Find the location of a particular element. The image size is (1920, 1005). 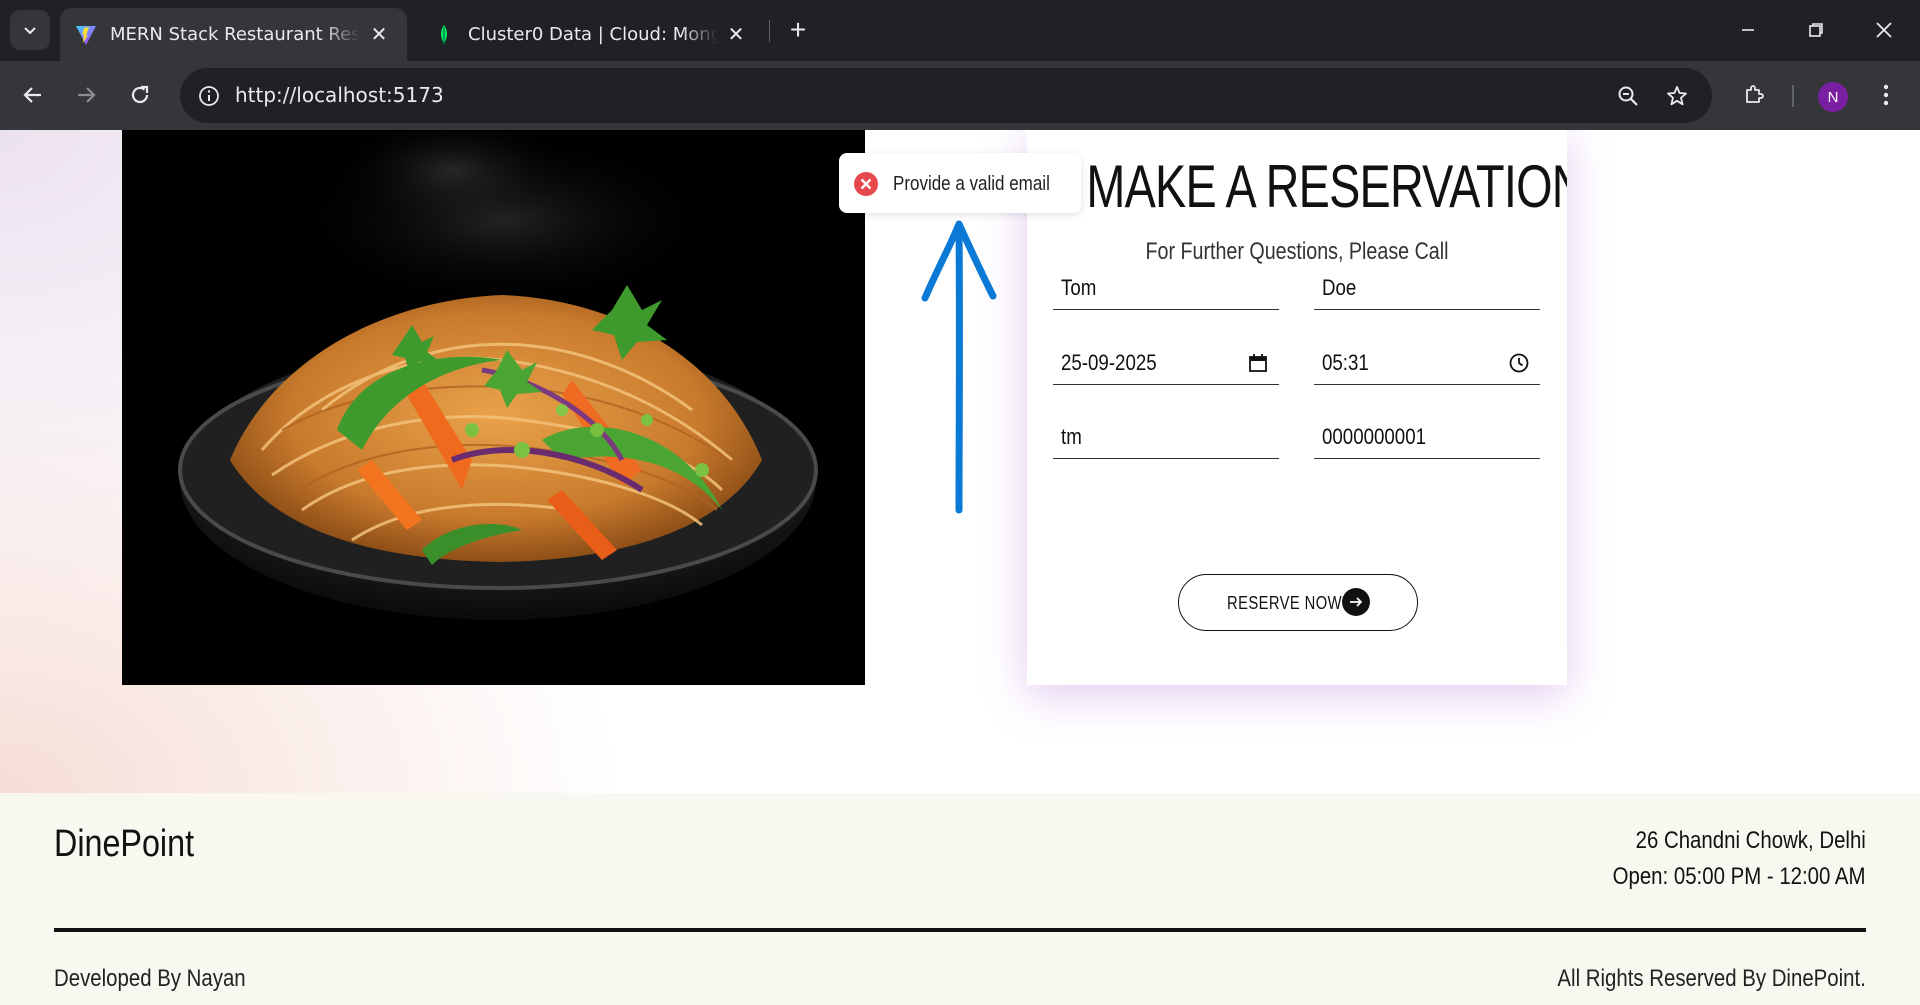

tab-restaurant-reservation: MERN Stack Restaurant Reserva ✕ is located at coordinates (233, 34).